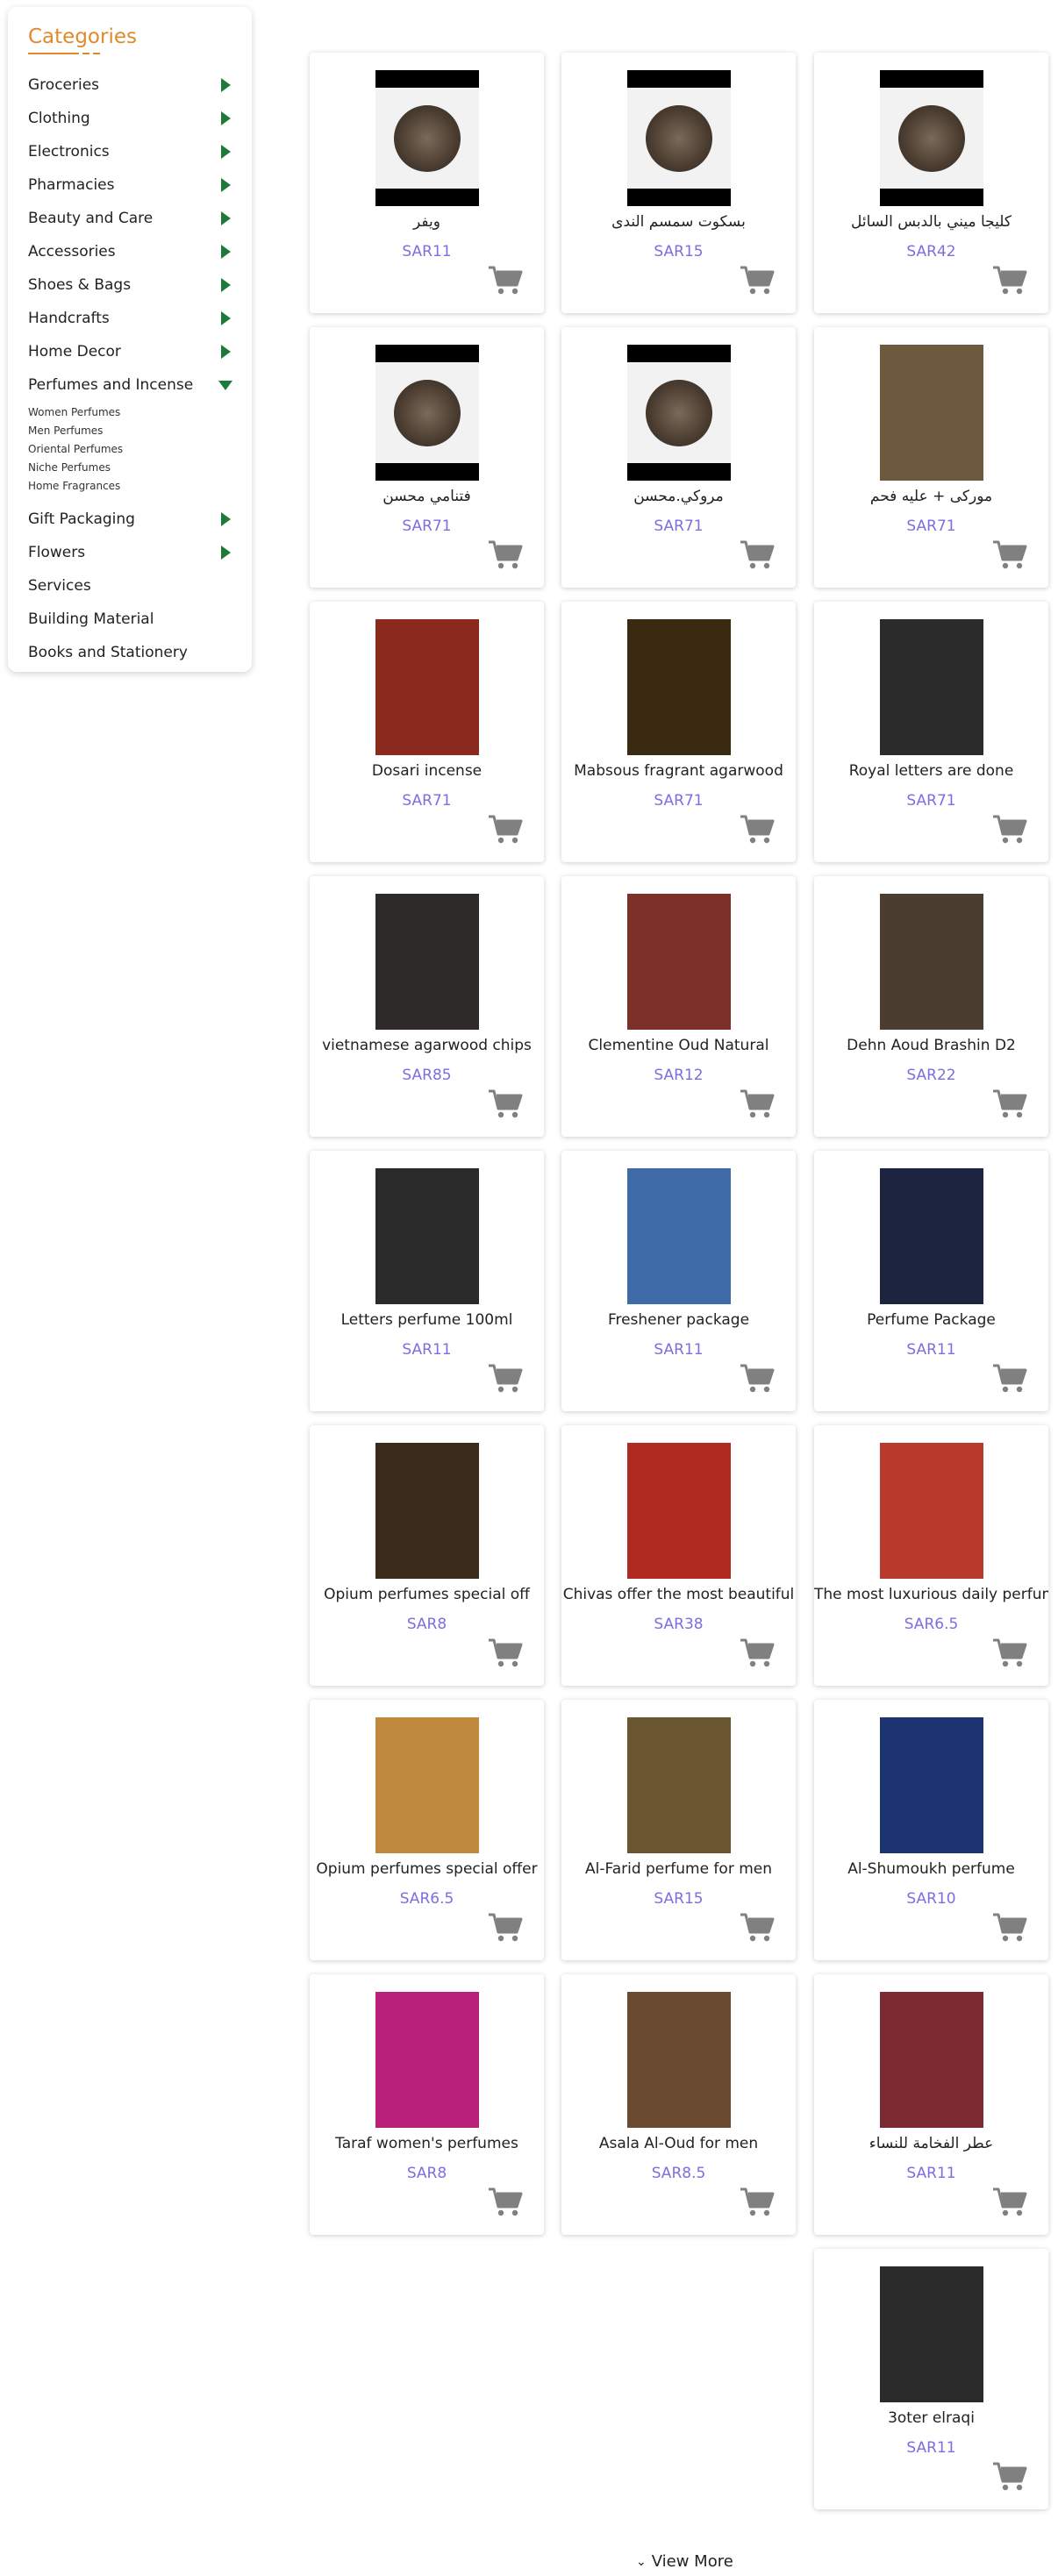 The image size is (1058, 2576). What do you see at coordinates (131, 653) in the screenshot?
I see `category-item: Books and Stationery` at bounding box center [131, 653].